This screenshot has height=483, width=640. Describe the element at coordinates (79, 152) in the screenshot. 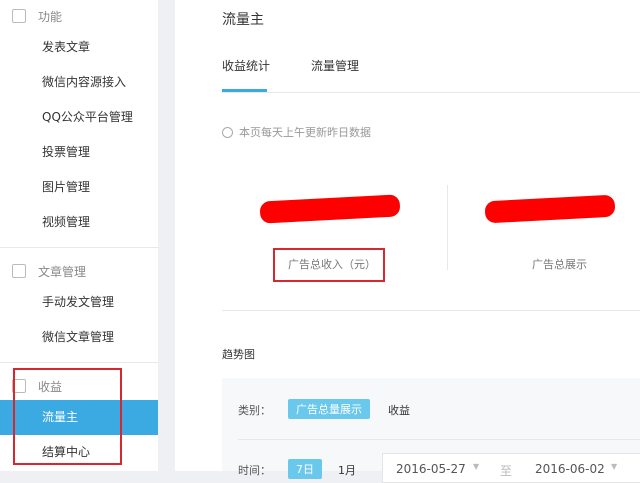

I see `sidebar-item-vote: 投票管理` at that location.